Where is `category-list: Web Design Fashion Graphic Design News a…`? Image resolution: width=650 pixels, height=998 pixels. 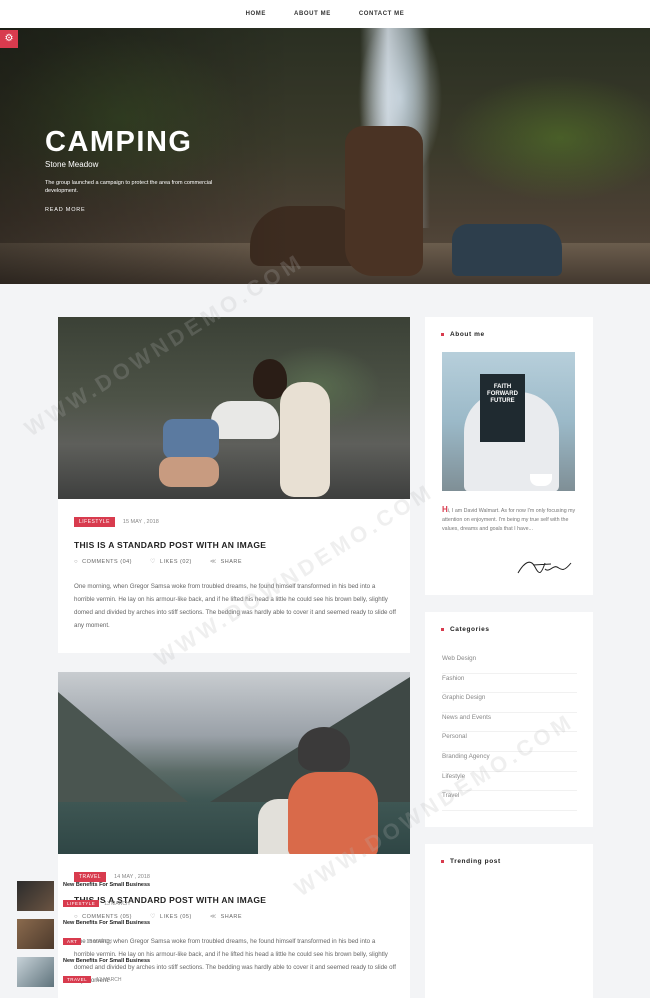
category-list: Web Design Fashion Graphic Design News a… is located at coordinates (509, 732).